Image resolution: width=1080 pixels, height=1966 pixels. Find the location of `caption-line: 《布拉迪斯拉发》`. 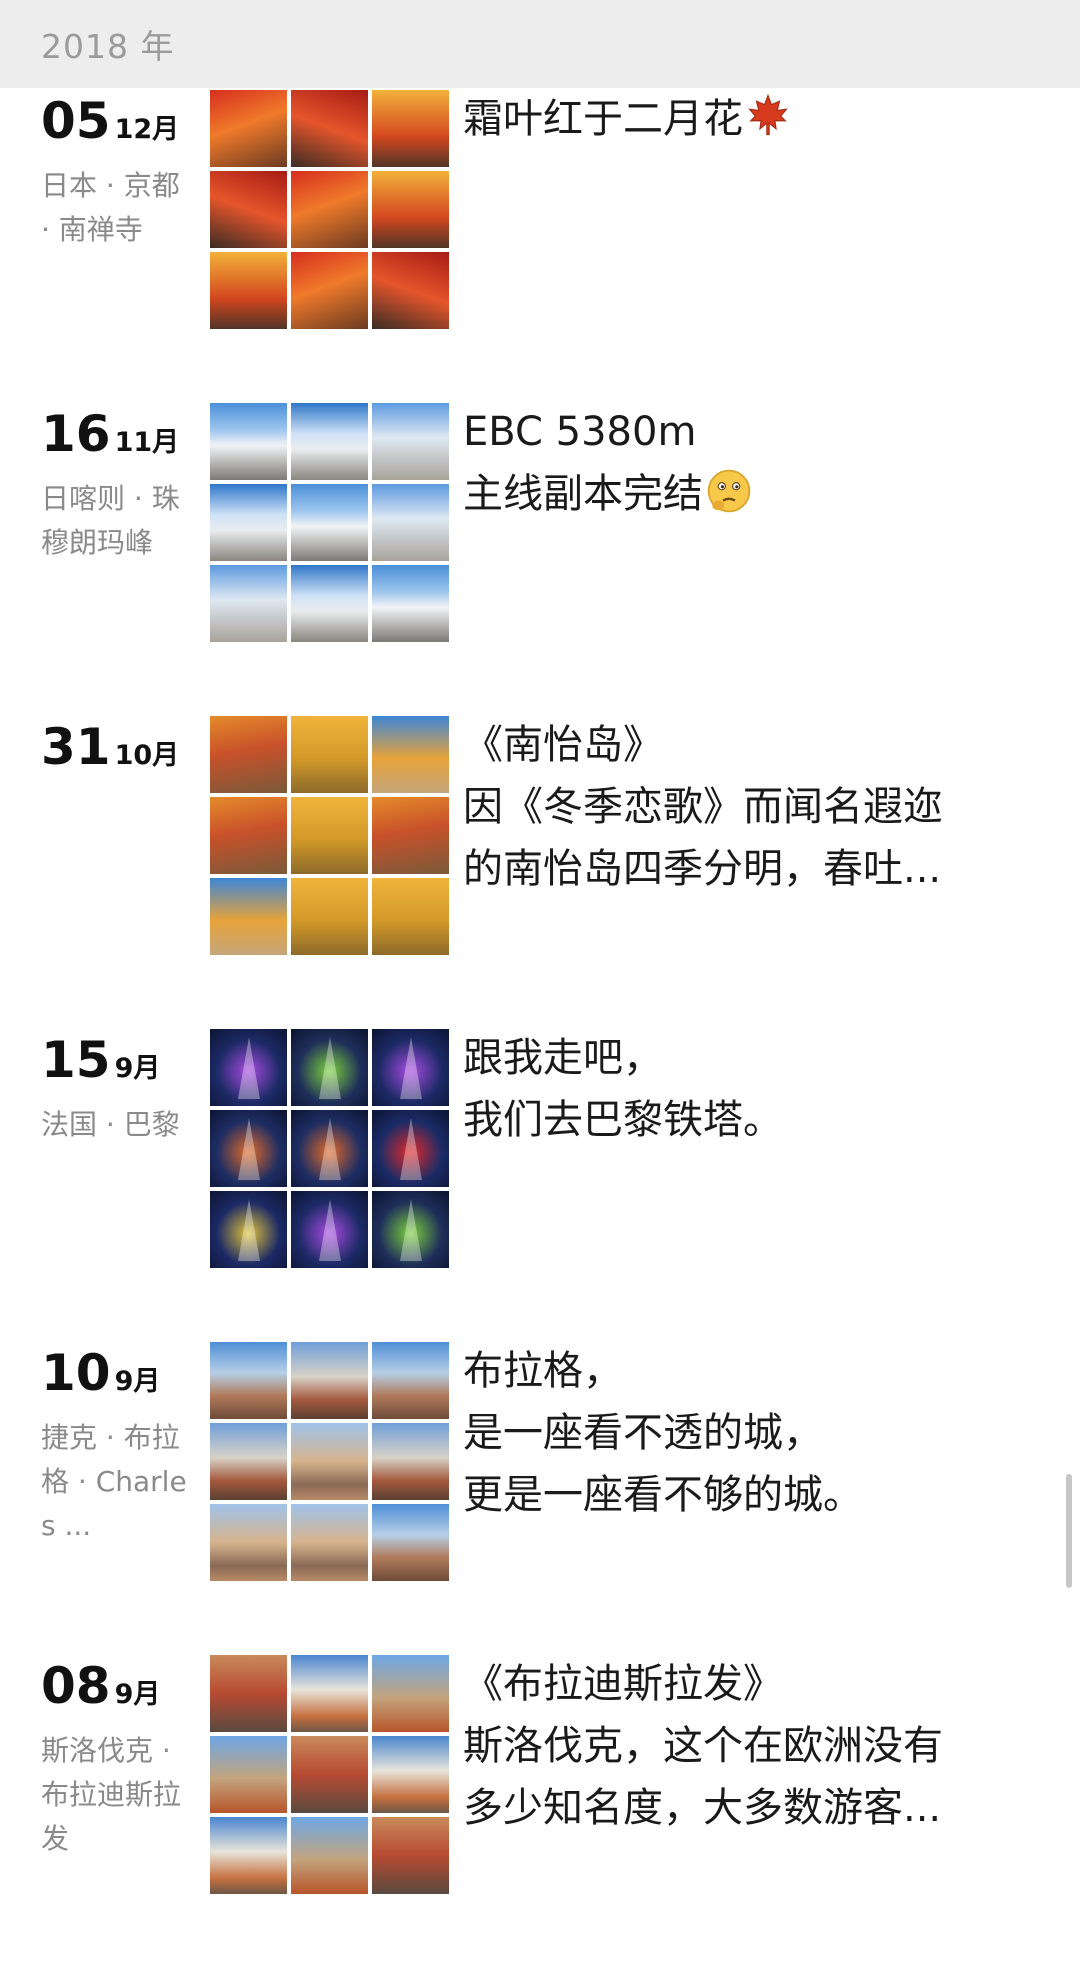

caption-line: 《布拉迪斯拉发》 is located at coordinates (623, 1684).